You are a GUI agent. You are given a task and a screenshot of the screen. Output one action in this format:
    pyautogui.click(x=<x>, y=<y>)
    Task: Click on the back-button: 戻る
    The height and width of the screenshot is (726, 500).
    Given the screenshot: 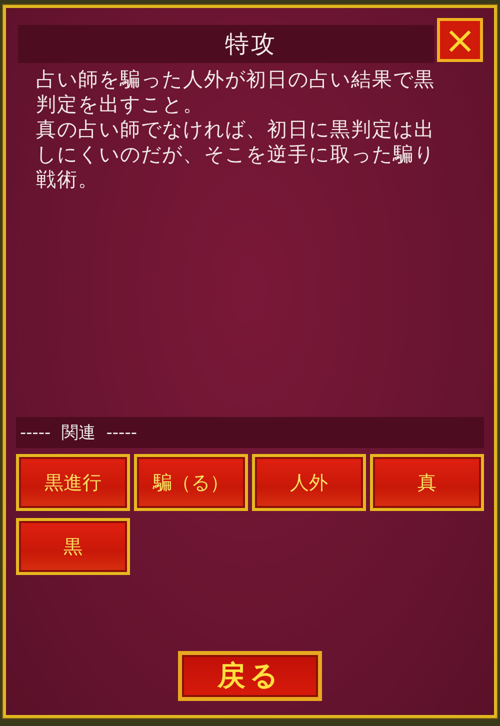 What is the action you would take?
    pyautogui.click(x=250, y=676)
    